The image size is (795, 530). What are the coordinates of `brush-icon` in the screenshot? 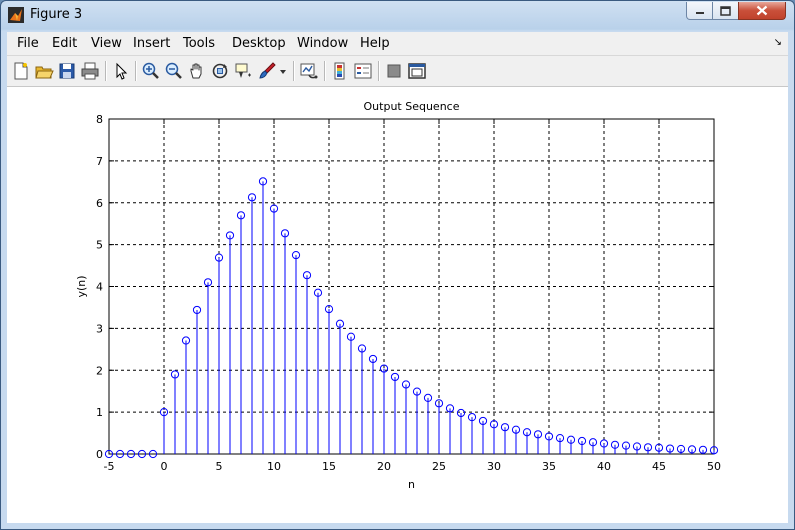 It's located at (267, 70).